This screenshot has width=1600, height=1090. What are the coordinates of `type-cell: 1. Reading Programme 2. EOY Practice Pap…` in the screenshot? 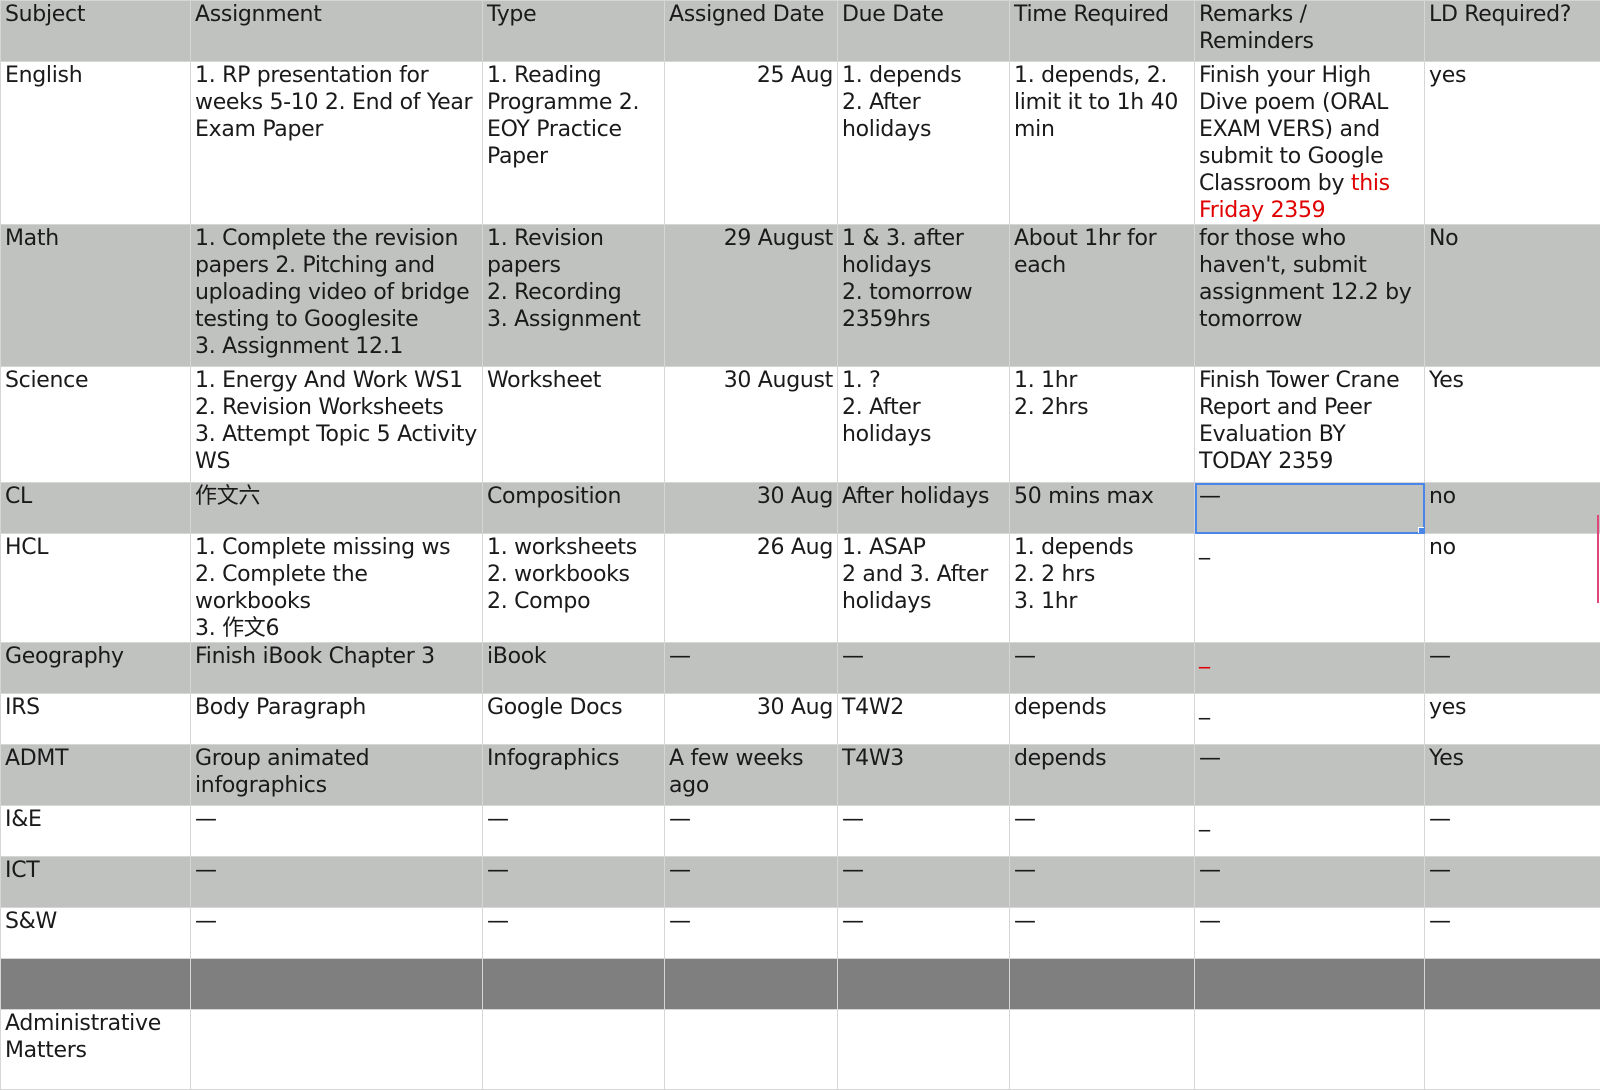 It's located at (574, 143).